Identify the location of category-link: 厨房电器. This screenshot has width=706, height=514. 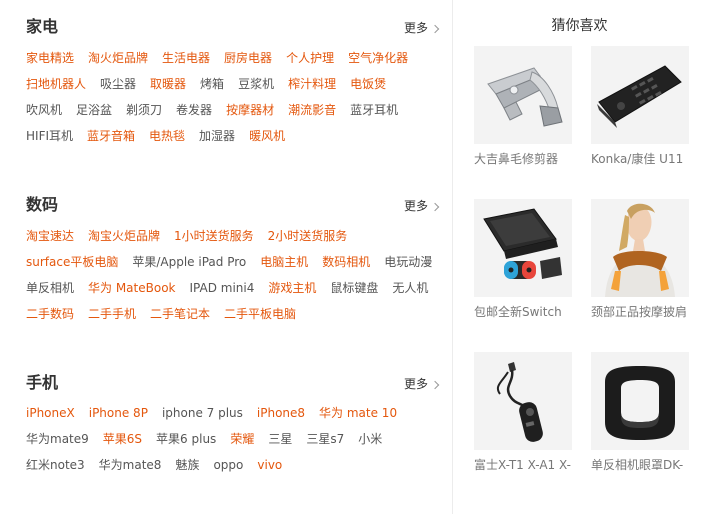
(248, 58).